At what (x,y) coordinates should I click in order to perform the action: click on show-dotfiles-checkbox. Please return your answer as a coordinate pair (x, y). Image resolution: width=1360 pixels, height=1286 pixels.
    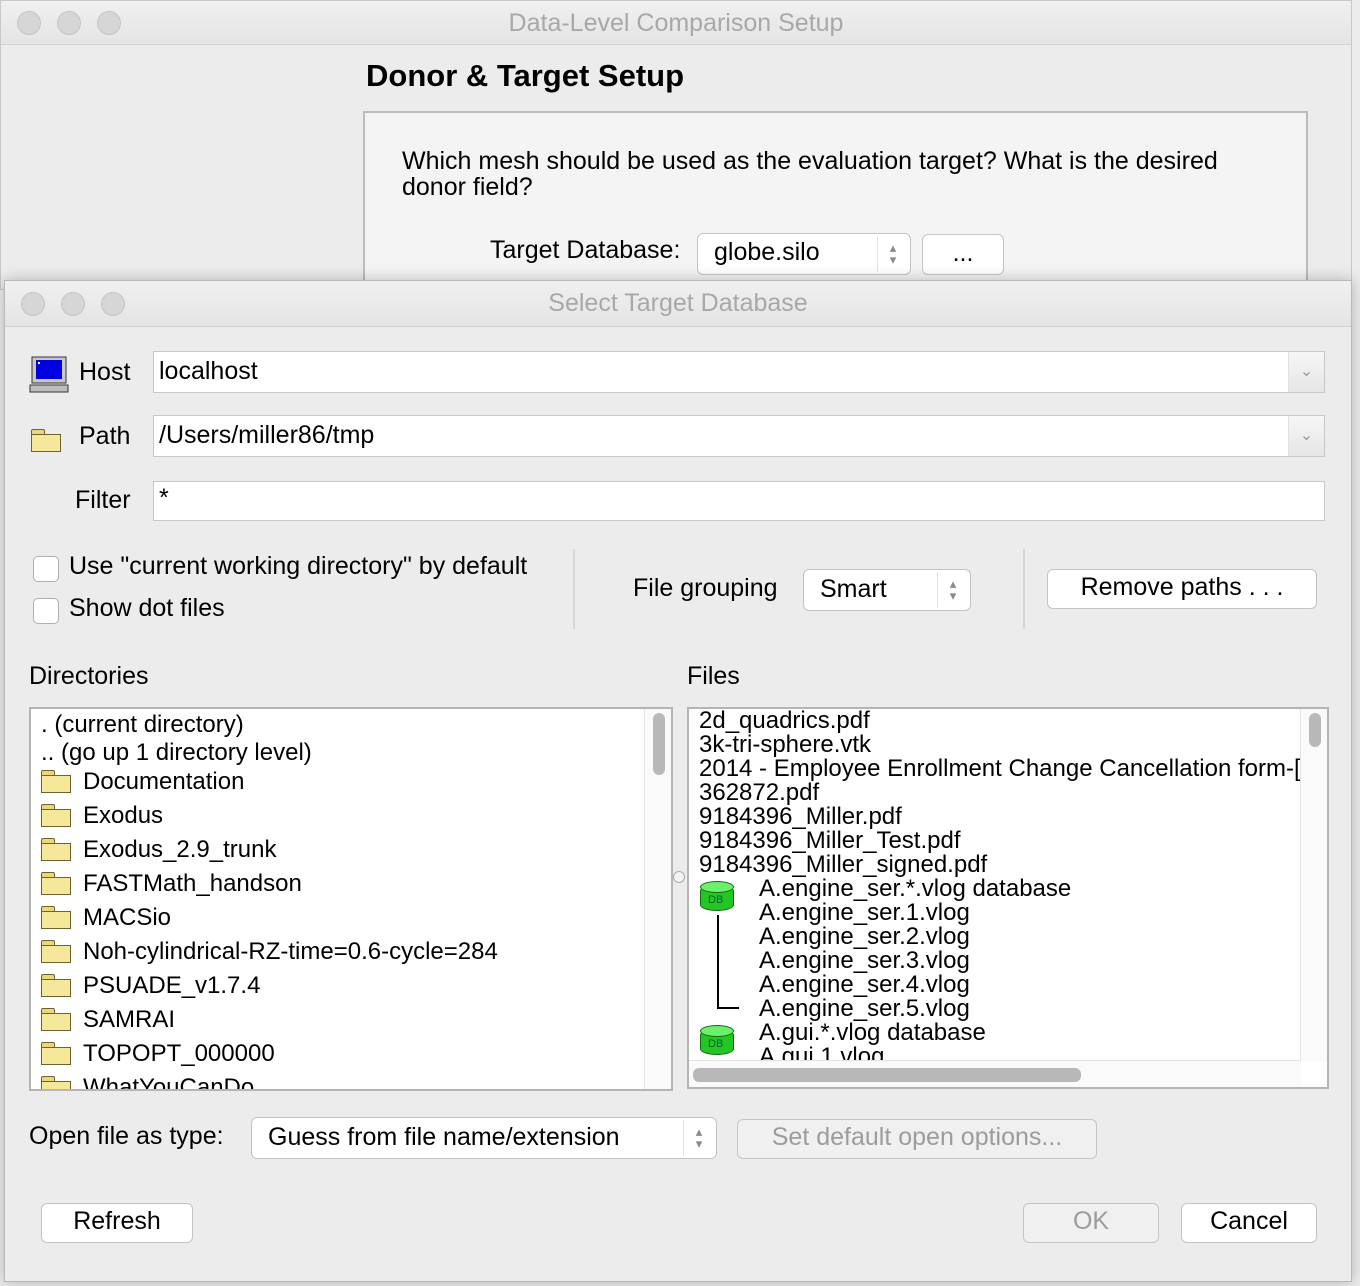
    Looking at the image, I should click on (46, 611).